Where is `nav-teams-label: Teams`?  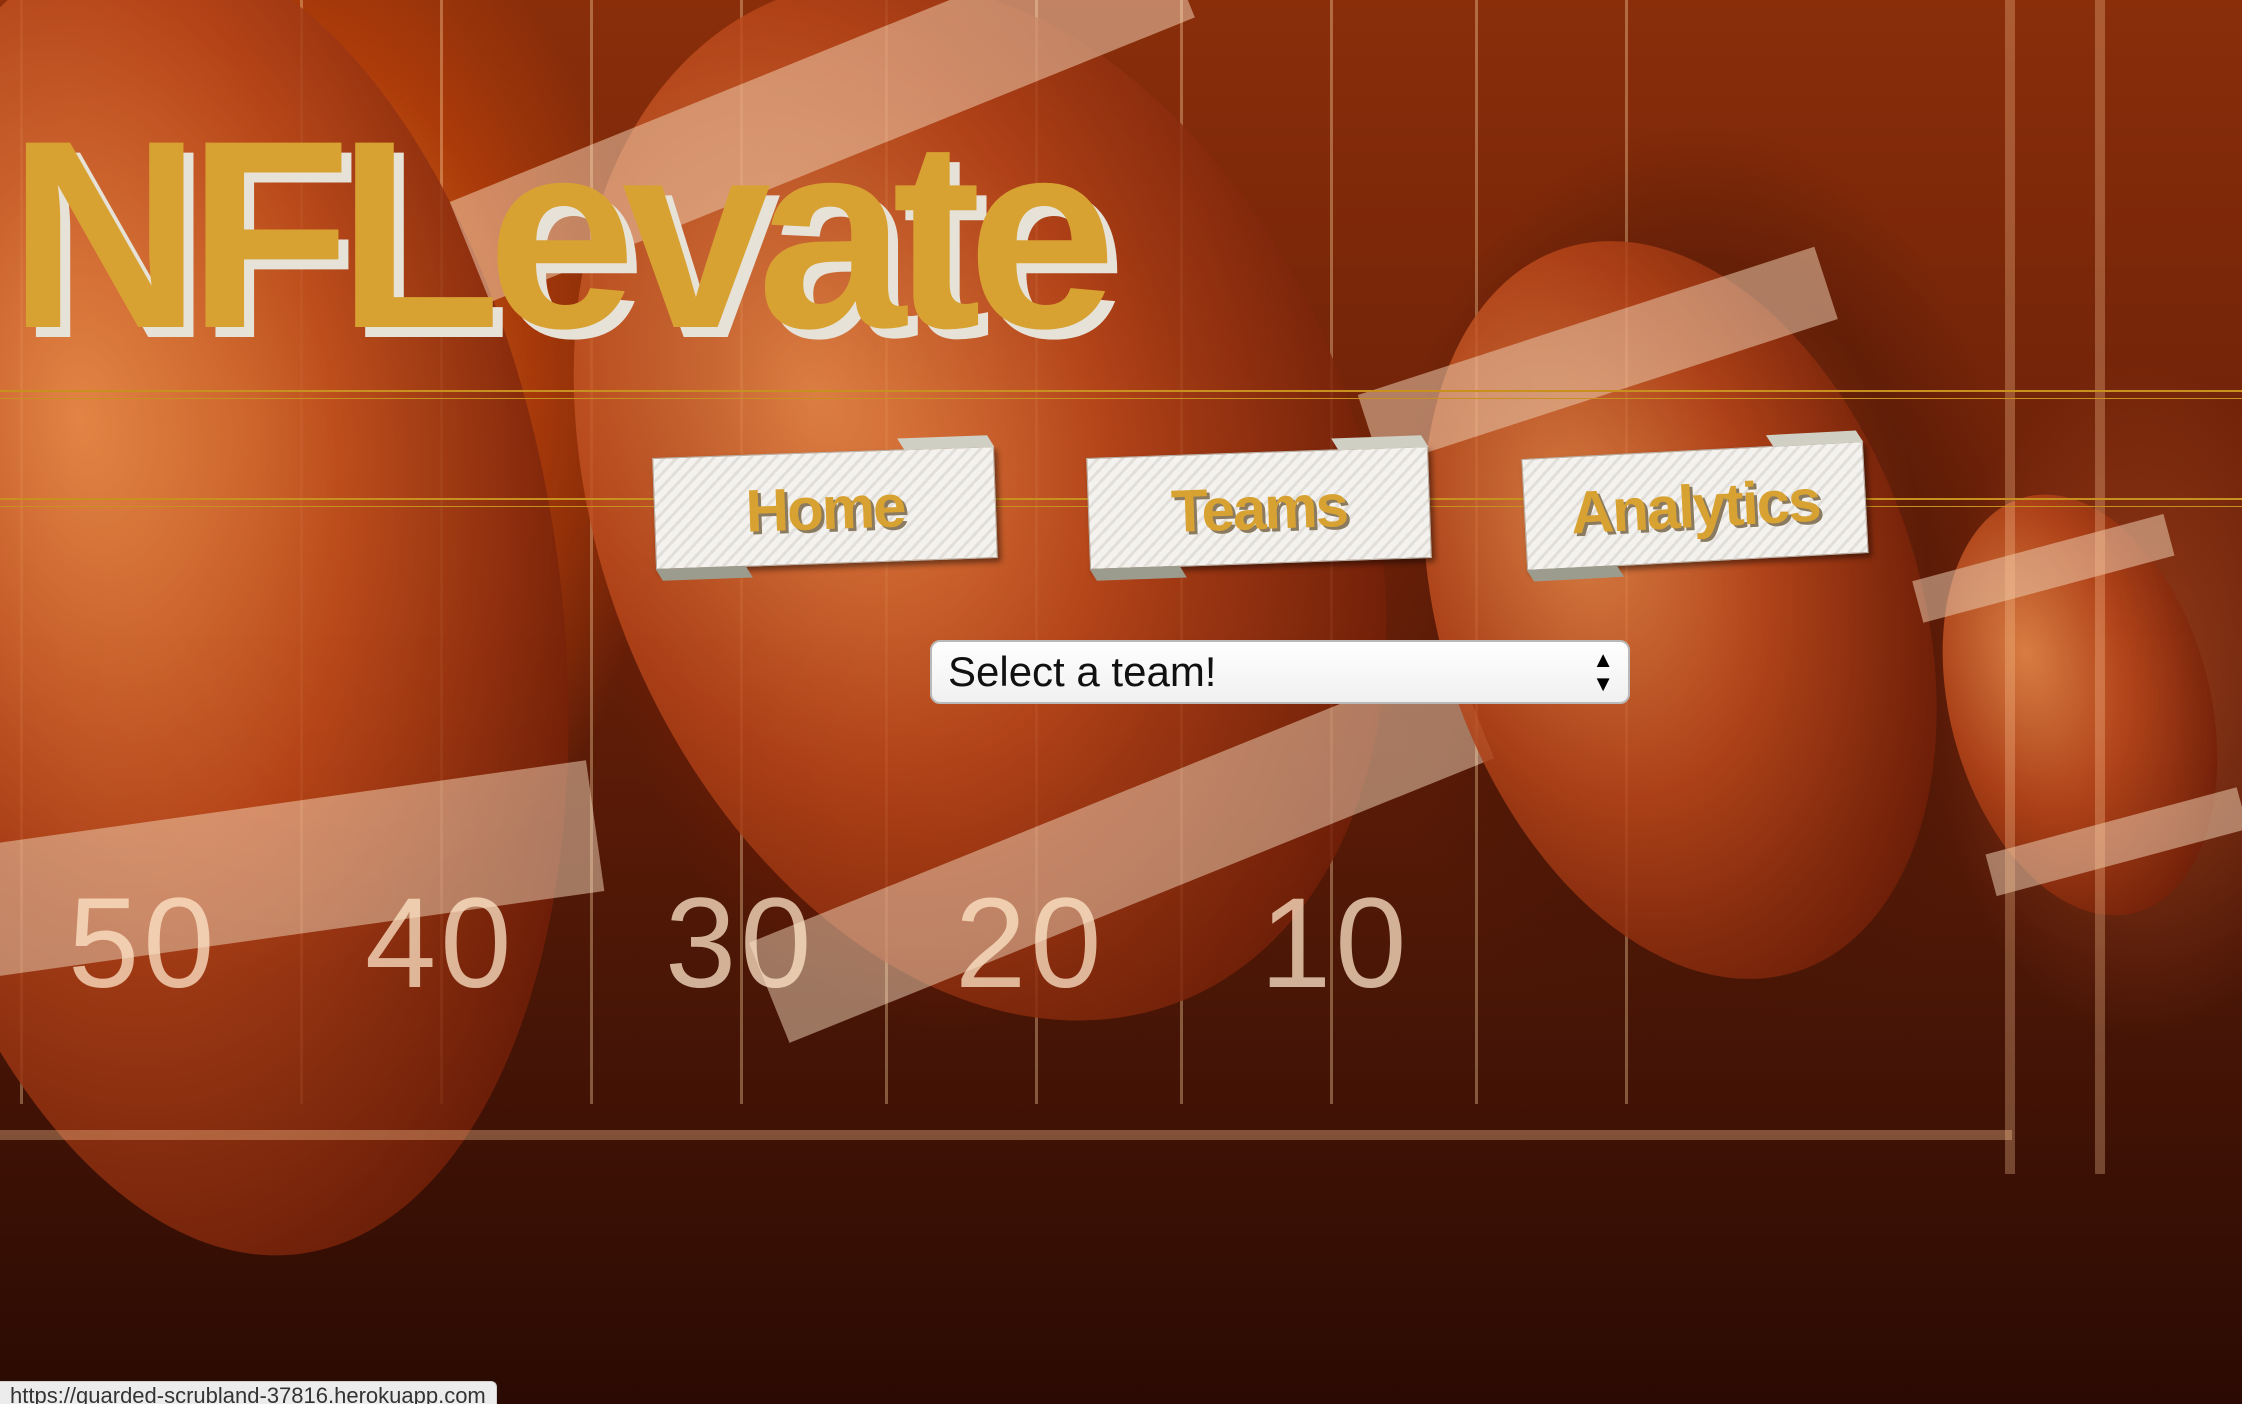
nav-teams-label: Teams is located at coordinates (1259, 508).